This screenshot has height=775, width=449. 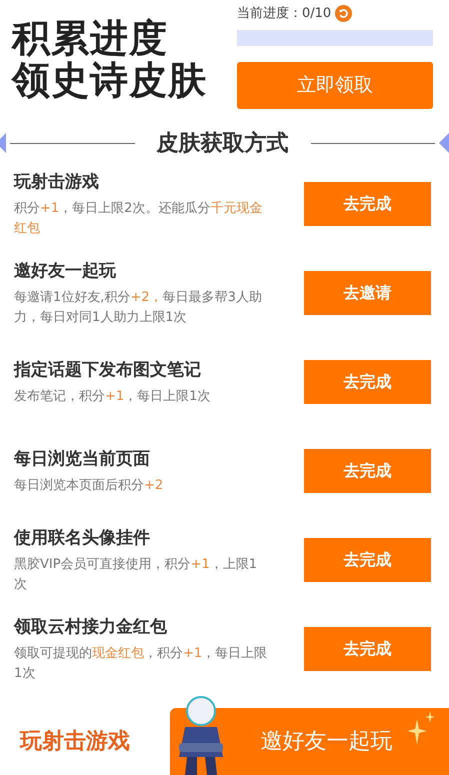 What do you see at coordinates (284, 14) in the screenshot?
I see `progress-label: 当前进度：0/10` at bounding box center [284, 14].